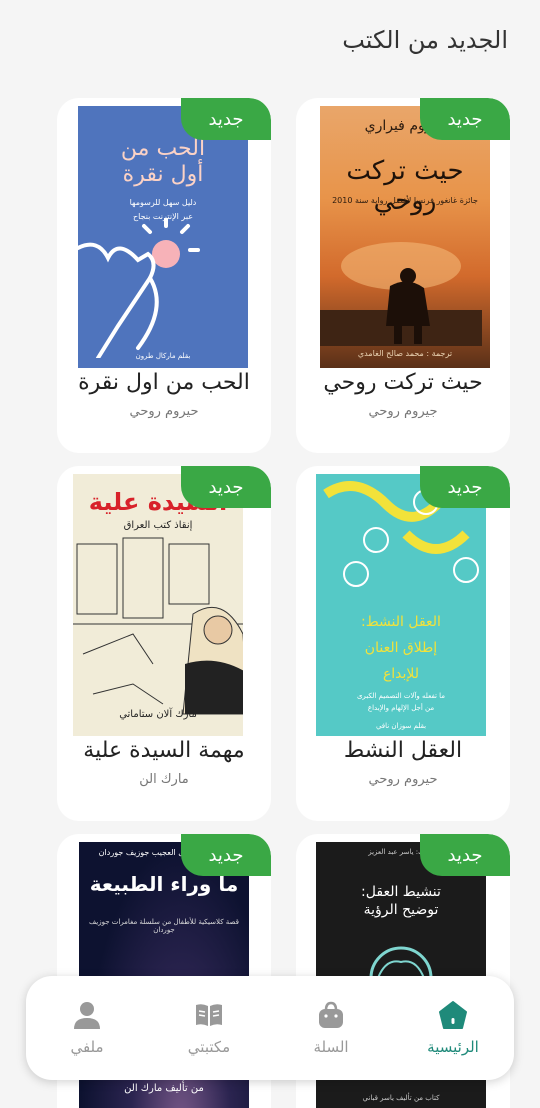 Image resolution: width=540 pixels, height=1108 pixels. I want to click on cover-subtitle: جائزة غانغور فرنسا لأفضل رواية سنة 2010, so click(405, 200).